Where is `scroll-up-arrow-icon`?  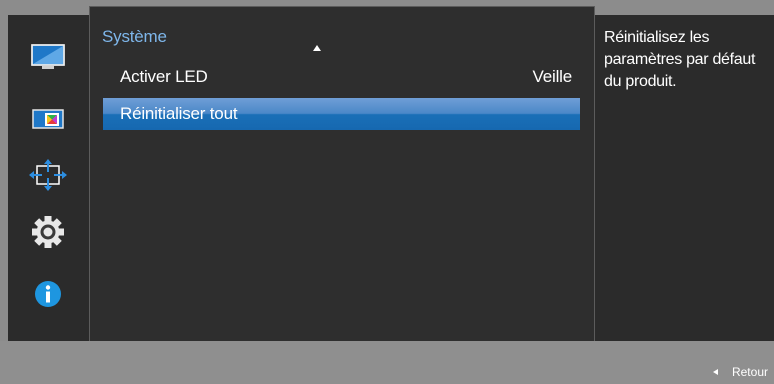
scroll-up-arrow-icon is located at coordinates (317, 48).